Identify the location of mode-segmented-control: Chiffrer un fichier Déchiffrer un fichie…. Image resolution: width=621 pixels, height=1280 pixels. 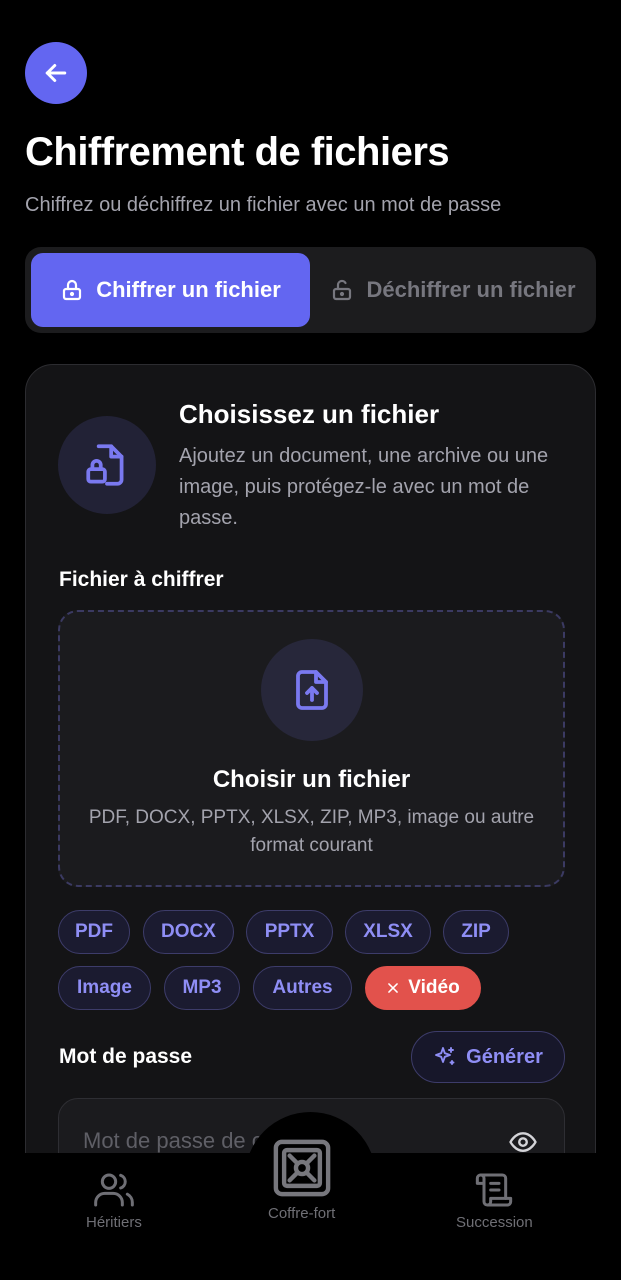
(310, 290).